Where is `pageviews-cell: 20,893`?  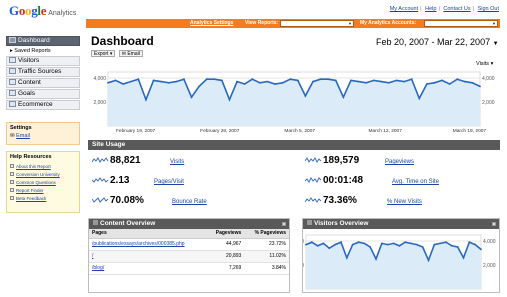
pageviews-cell: 20,893 is located at coordinates (225, 256).